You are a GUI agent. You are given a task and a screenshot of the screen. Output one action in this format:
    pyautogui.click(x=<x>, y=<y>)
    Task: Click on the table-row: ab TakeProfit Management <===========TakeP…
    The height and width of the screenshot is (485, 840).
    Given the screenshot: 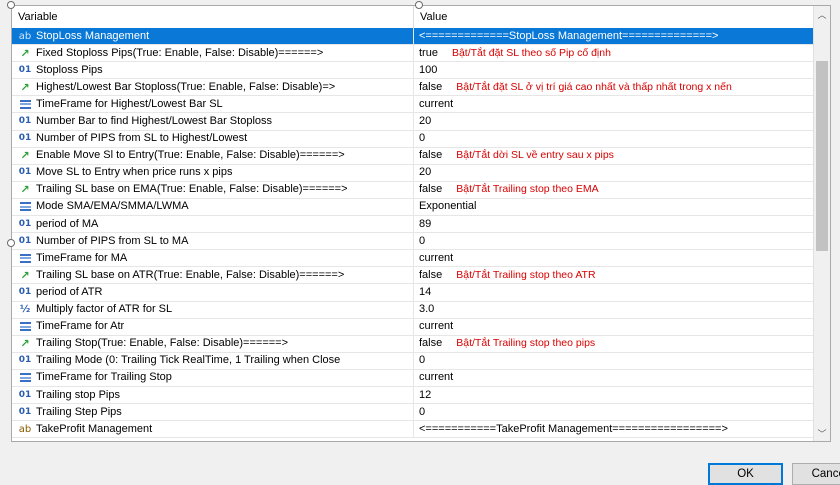 What is the action you would take?
    pyautogui.click(x=413, y=430)
    